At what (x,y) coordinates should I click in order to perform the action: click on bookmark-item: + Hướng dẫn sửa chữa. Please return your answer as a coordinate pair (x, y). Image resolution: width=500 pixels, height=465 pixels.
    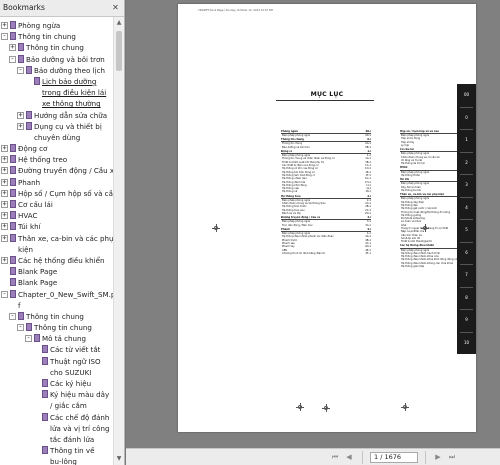
    Looking at the image, I should click on (56, 115).